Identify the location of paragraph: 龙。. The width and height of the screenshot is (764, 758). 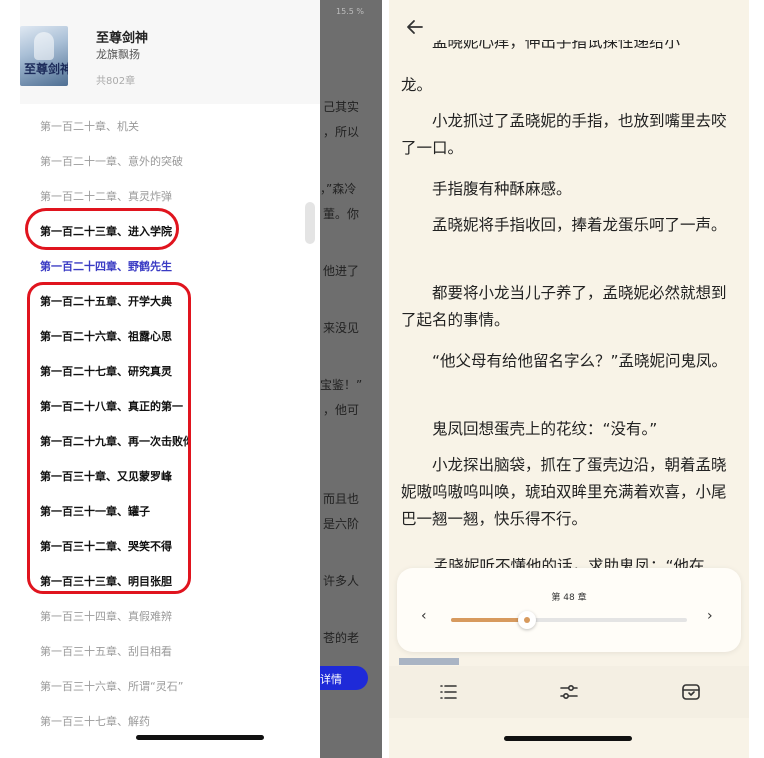
(417, 85).